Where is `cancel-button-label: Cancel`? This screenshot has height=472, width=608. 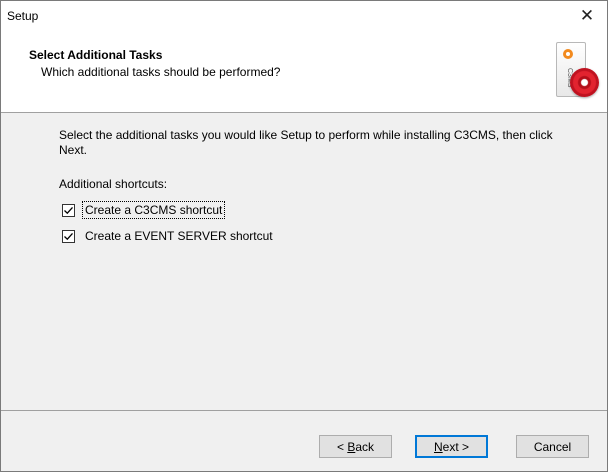
cancel-button-label: Cancel is located at coordinates (552, 446).